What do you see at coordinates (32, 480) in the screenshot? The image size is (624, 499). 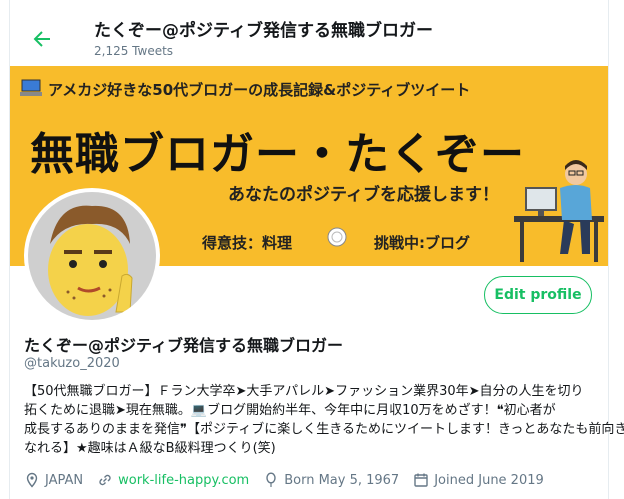 I see `location-pin-icon` at bounding box center [32, 480].